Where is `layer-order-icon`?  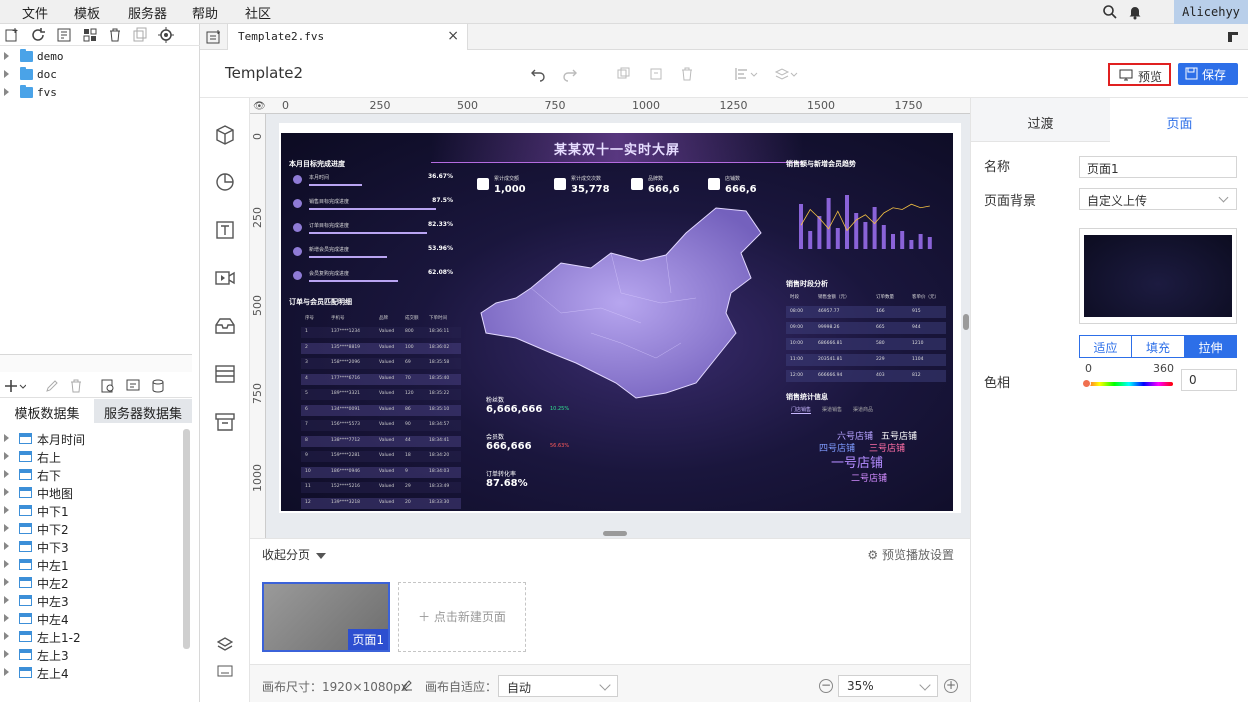
layer-order-icon is located at coordinates (786, 74).